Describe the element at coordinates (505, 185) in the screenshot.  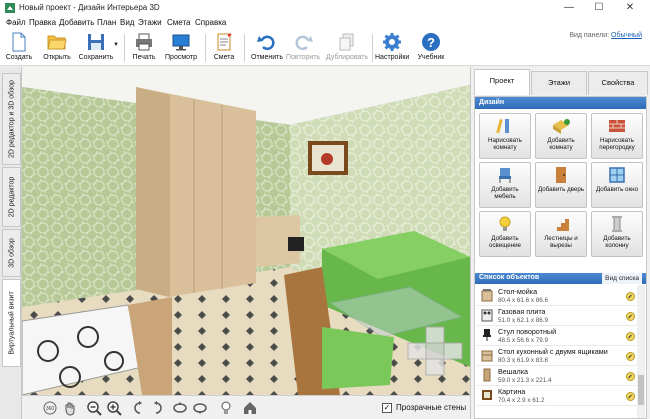
I see `add-furniture-button: Добавить мебель` at that location.